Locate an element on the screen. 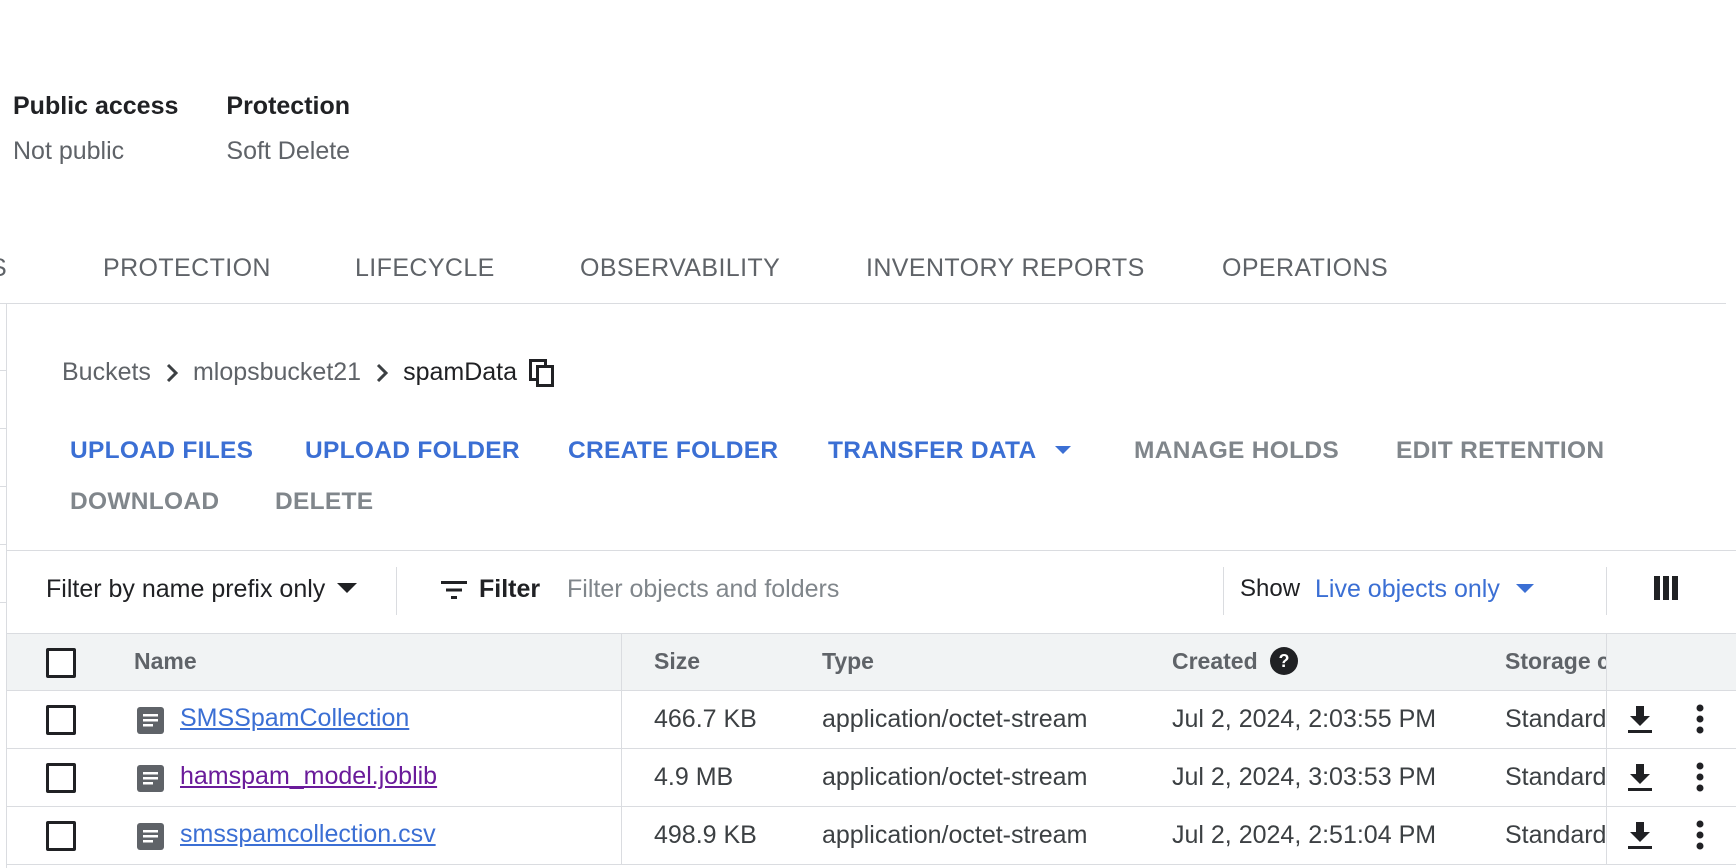  download-button: DOWNLOAD is located at coordinates (144, 502).